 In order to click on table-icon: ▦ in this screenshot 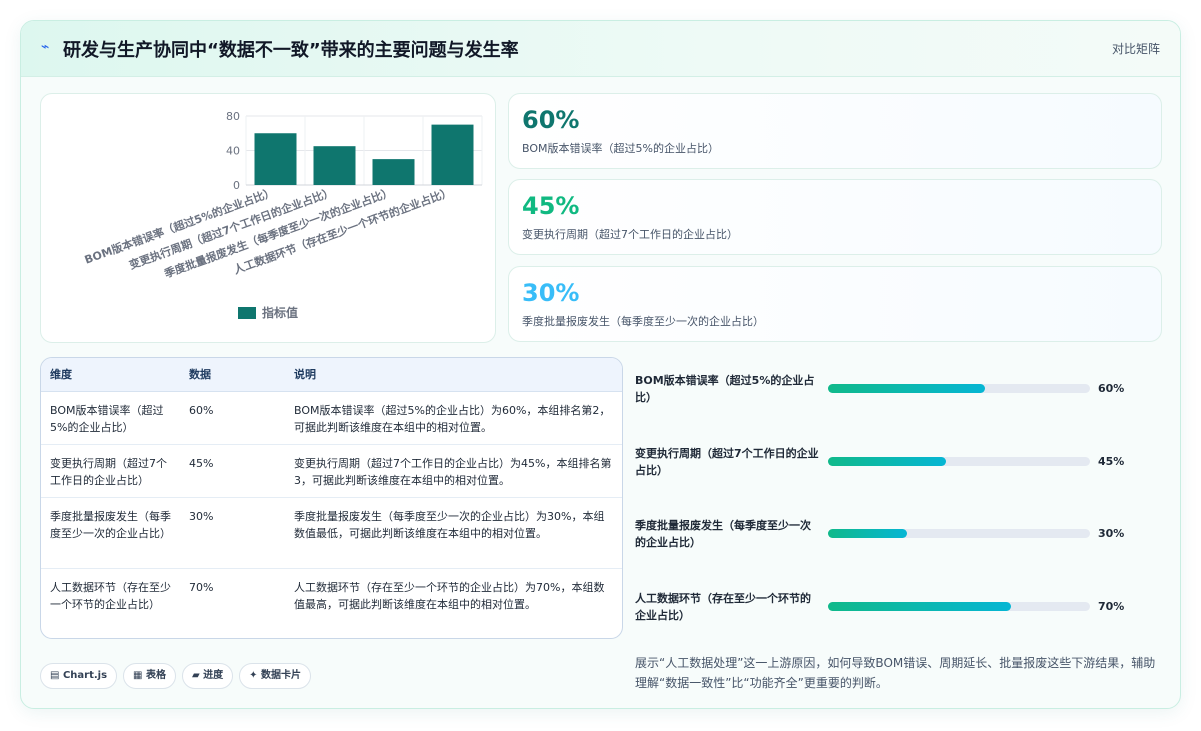, I will do `click(138, 675)`.